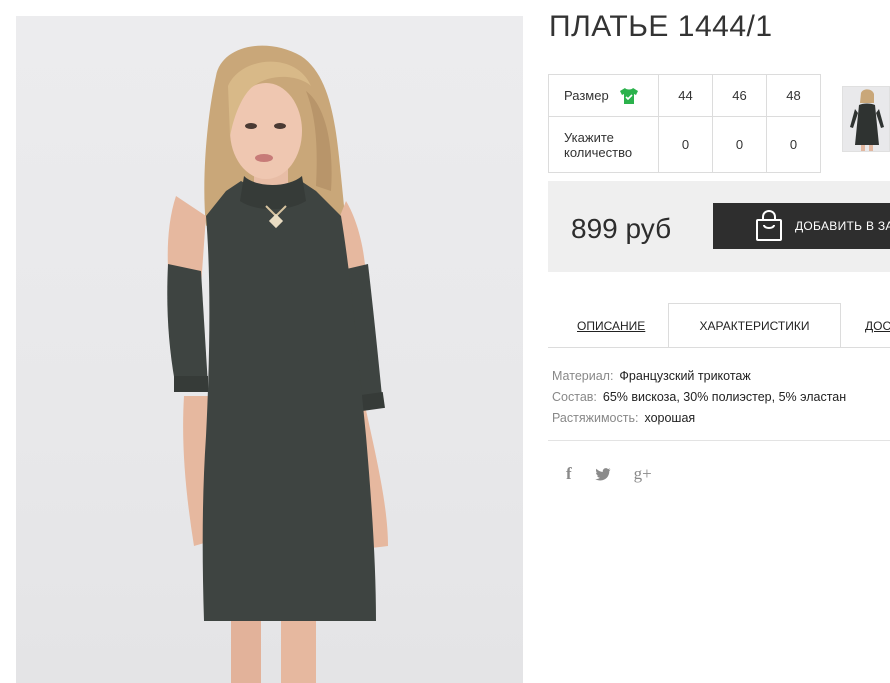 This screenshot has height=683, width=890. I want to click on size-label-cell: Размер, so click(603, 95).